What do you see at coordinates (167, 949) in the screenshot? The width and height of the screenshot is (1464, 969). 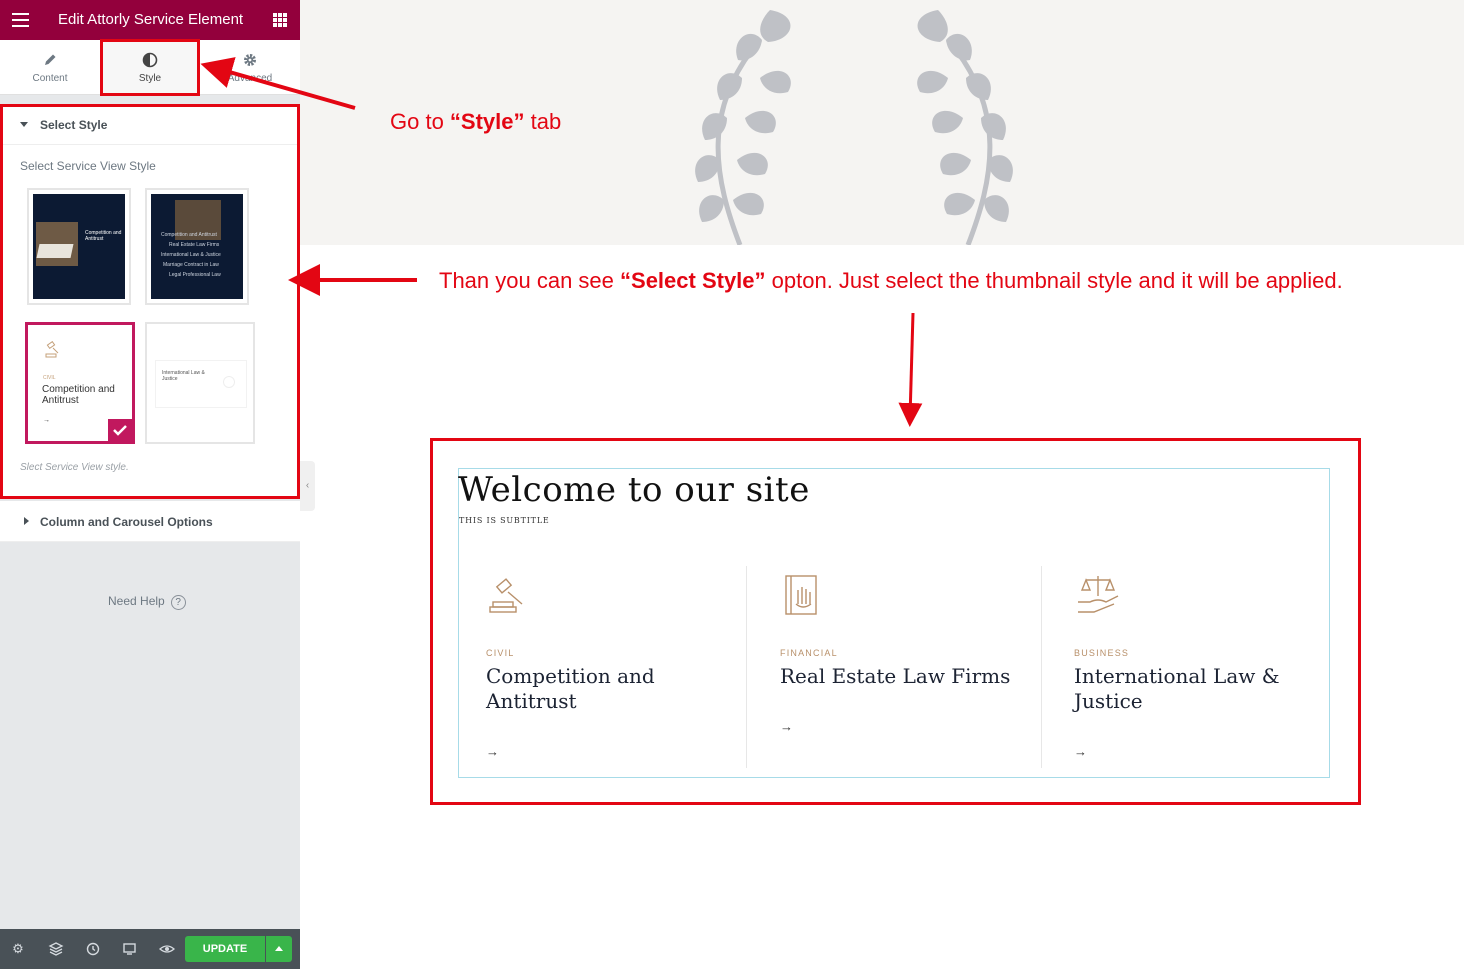 I see `preview-eye-icon` at bounding box center [167, 949].